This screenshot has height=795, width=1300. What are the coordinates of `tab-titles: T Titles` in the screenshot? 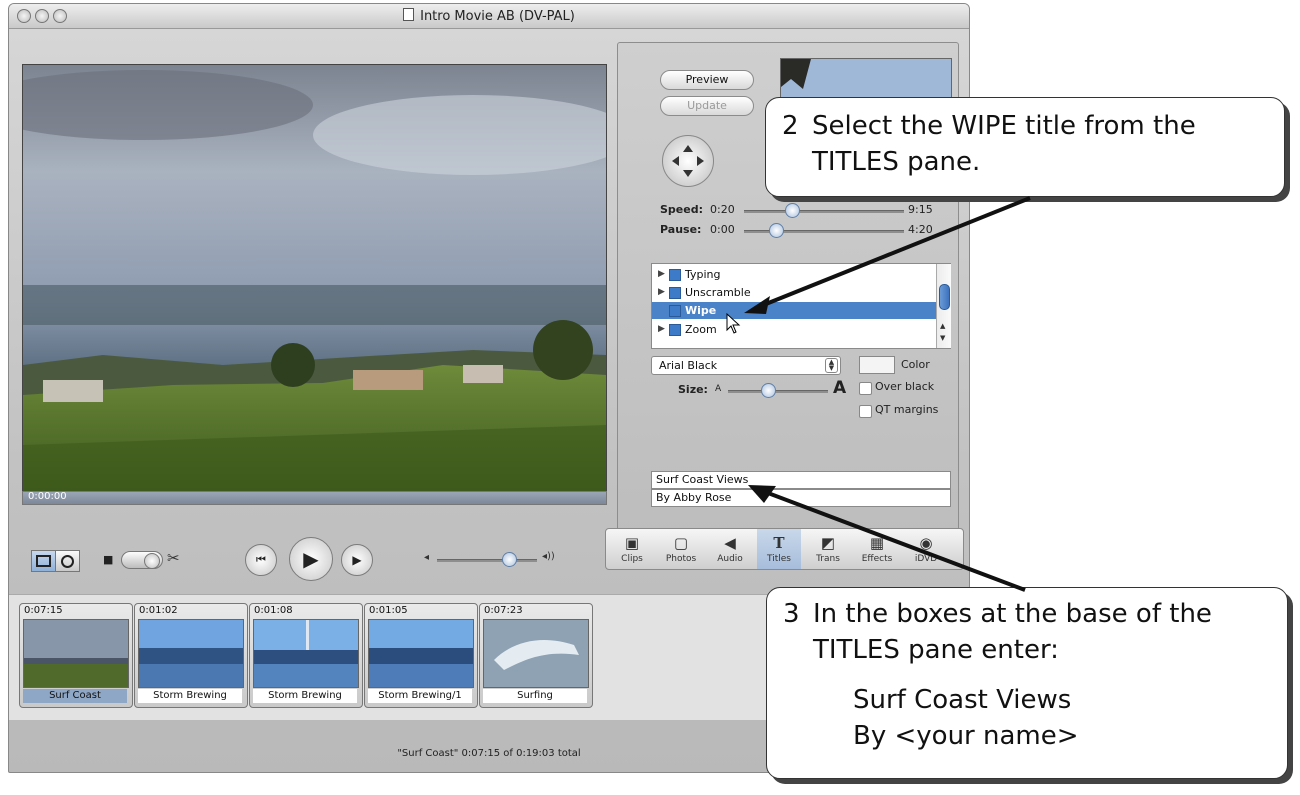 It's located at (779, 549).